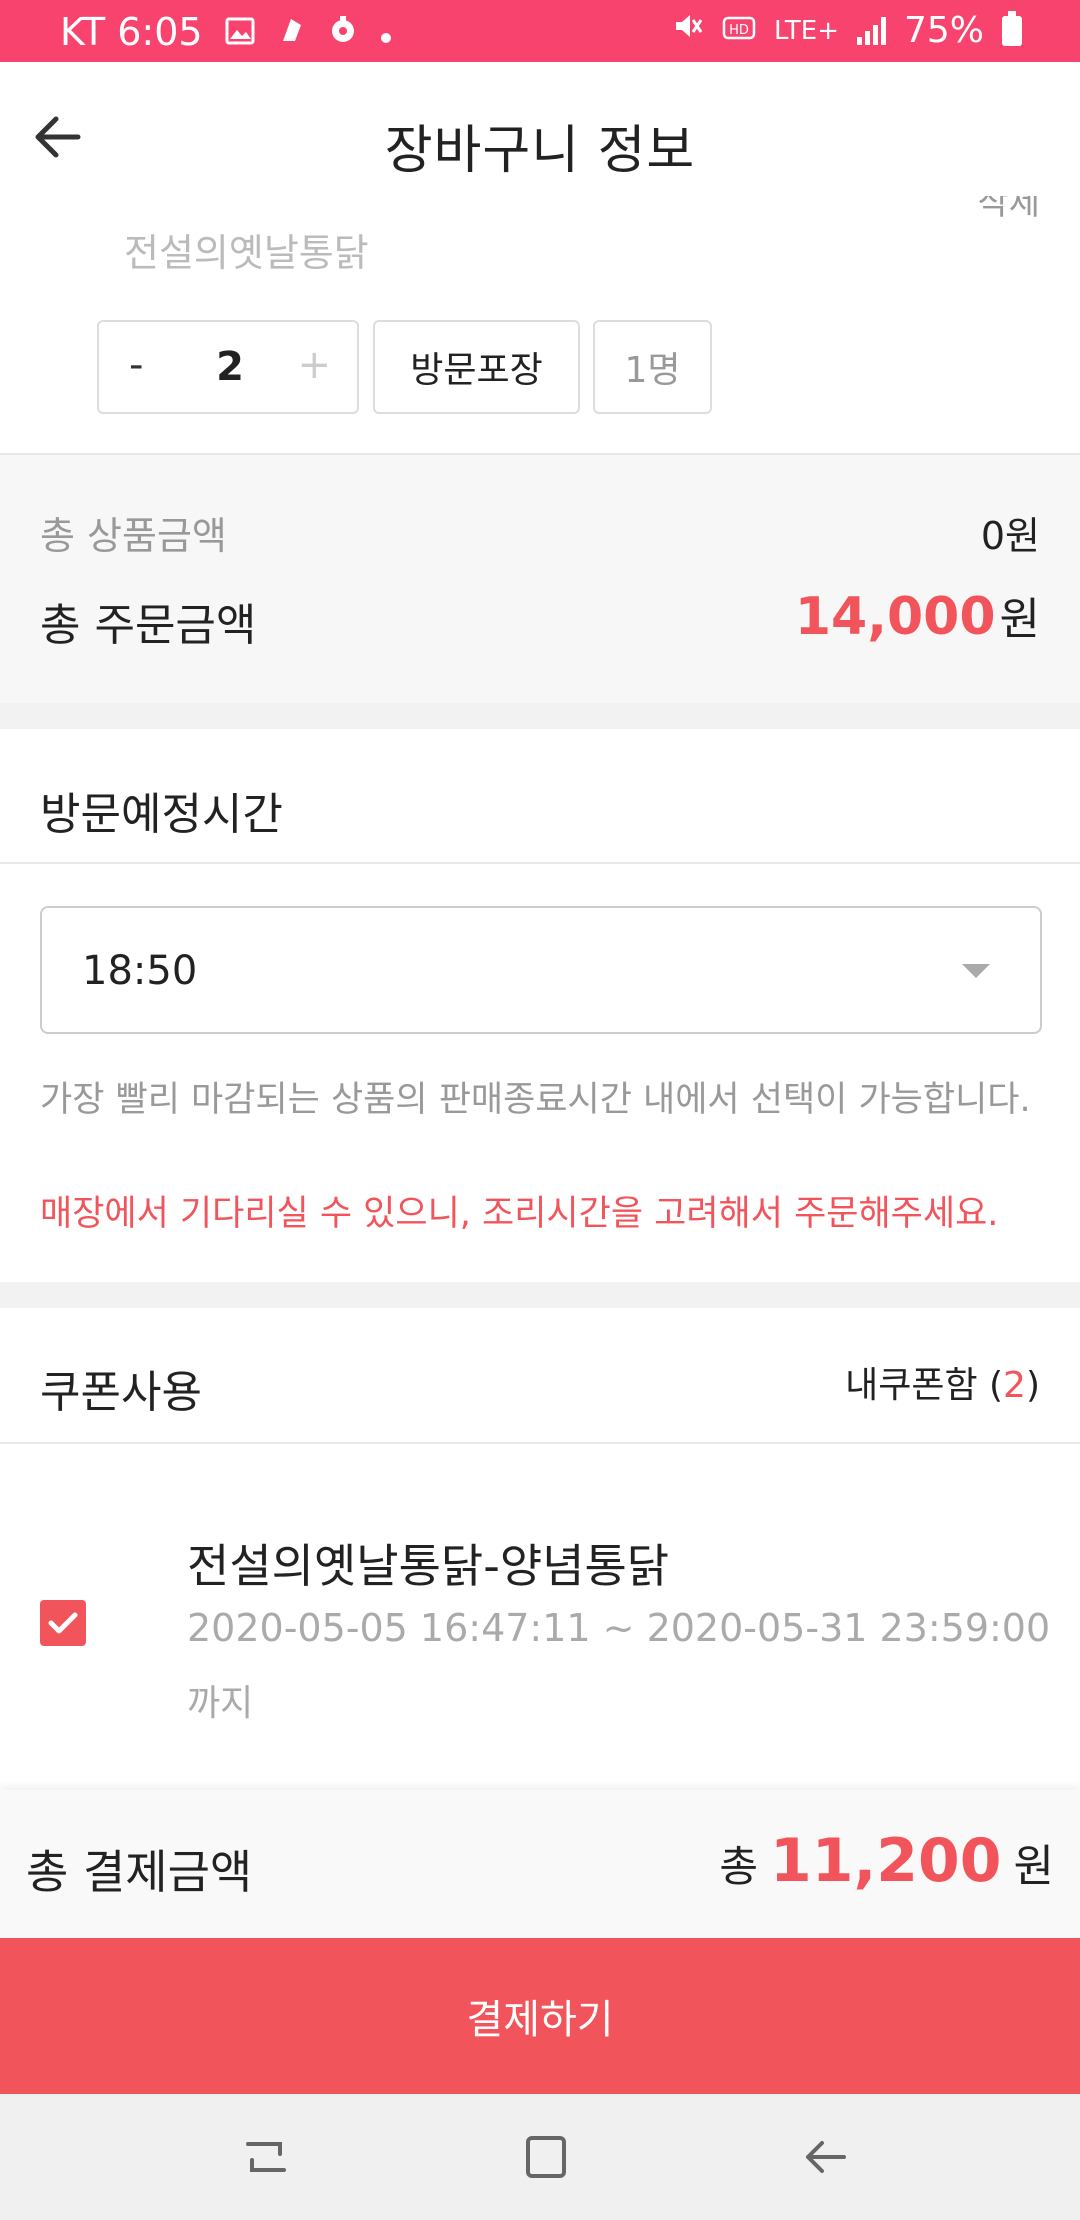 This screenshot has height=2220, width=1080. What do you see at coordinates (121, 1392) in the screenshot?
I see `coupon-section-title: 쿠폰사용` at bounding box center [121, 1392].